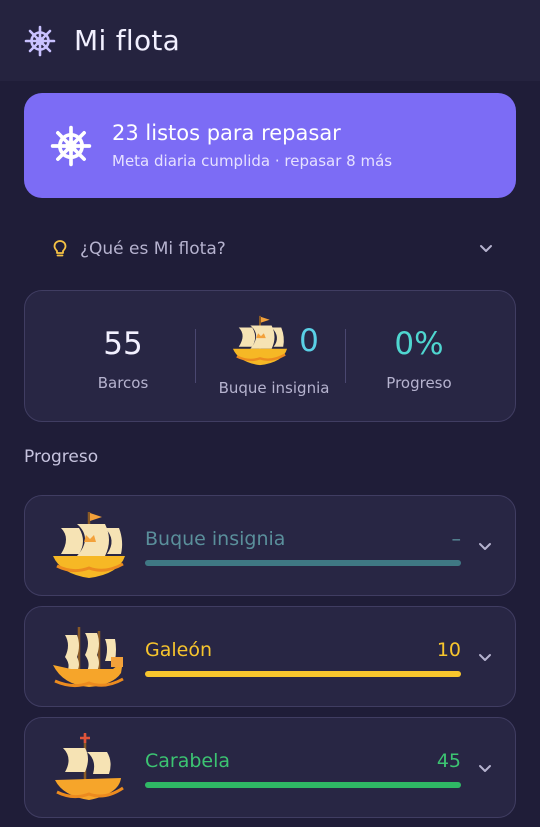 Image resolution: width=540 pixels, height=827 pixels. I want to click on stat-ships-label: Barcos, so click(123, 383).